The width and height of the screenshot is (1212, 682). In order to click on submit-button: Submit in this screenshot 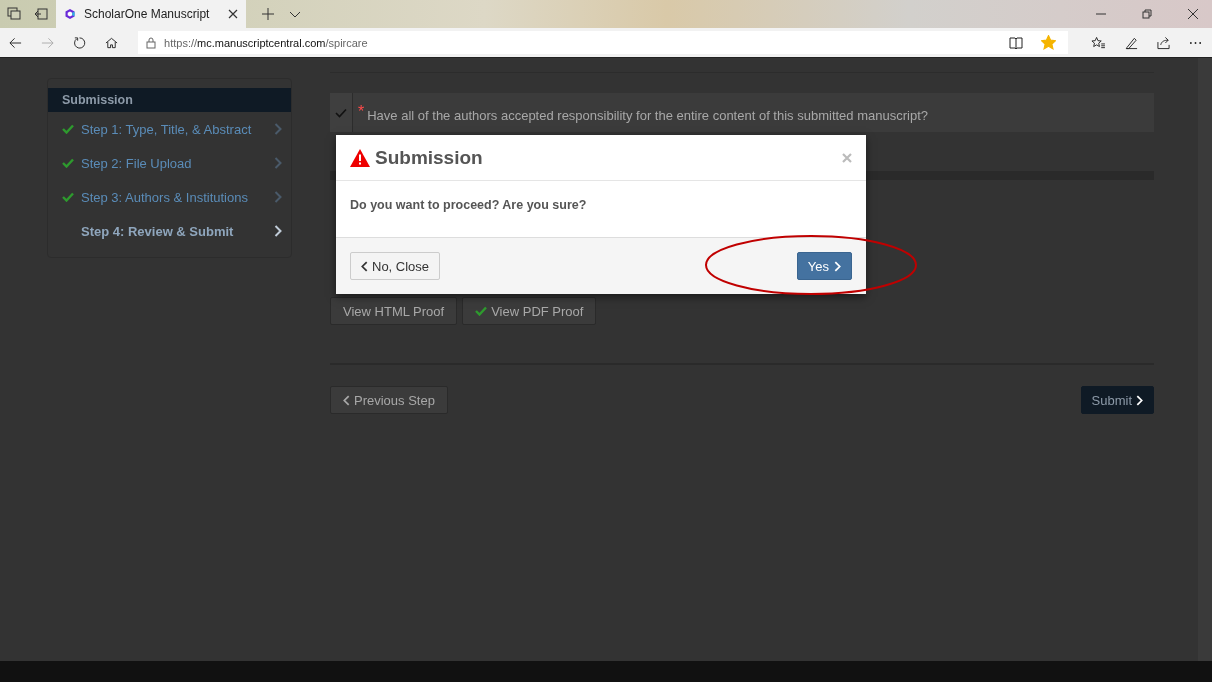, I will do `click(1117, 400)`.